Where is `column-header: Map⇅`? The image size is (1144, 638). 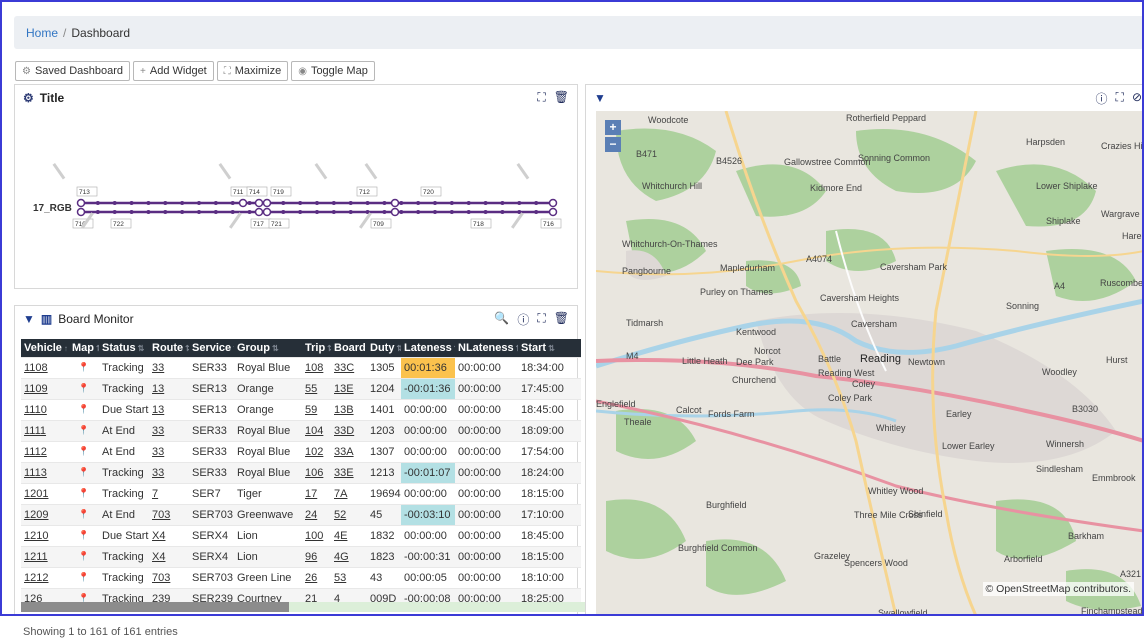
column-header: Map⇅ is located at coordinates (84, 348).